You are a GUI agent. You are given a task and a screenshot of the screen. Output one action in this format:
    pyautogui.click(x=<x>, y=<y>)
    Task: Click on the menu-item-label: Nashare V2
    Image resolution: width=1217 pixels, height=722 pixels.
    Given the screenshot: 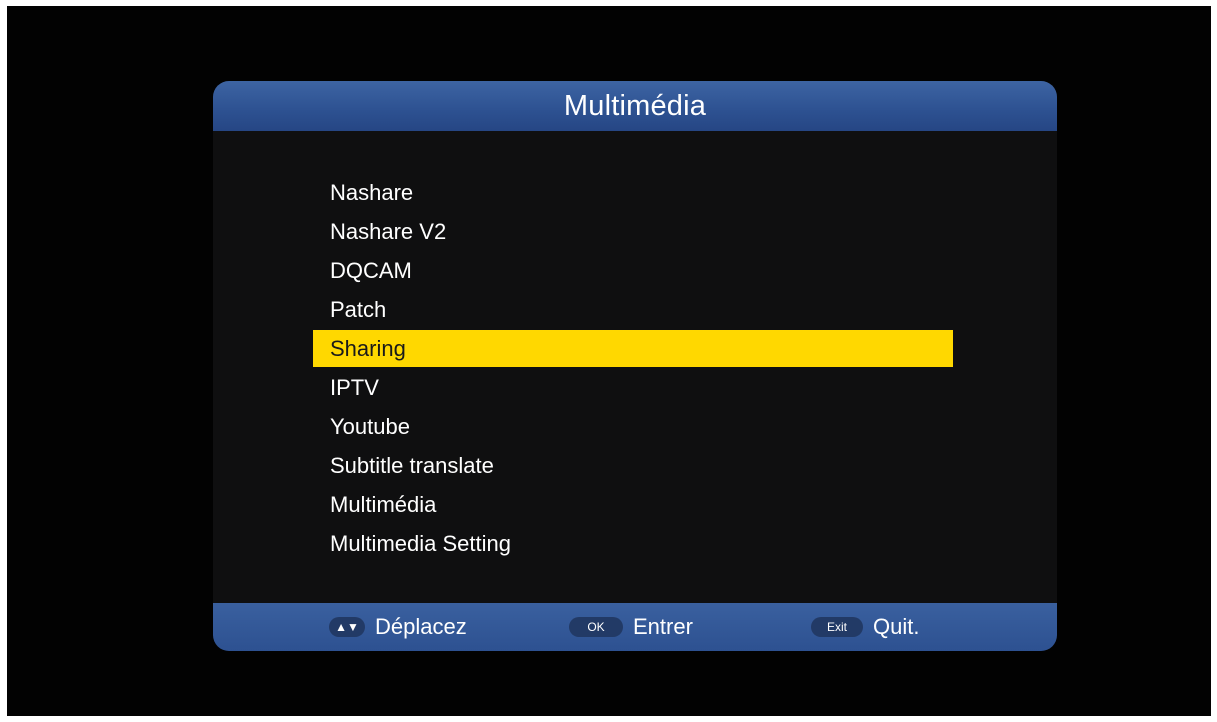 What is the action you would take?
    pyautogui.click(x=388, y=231)
    